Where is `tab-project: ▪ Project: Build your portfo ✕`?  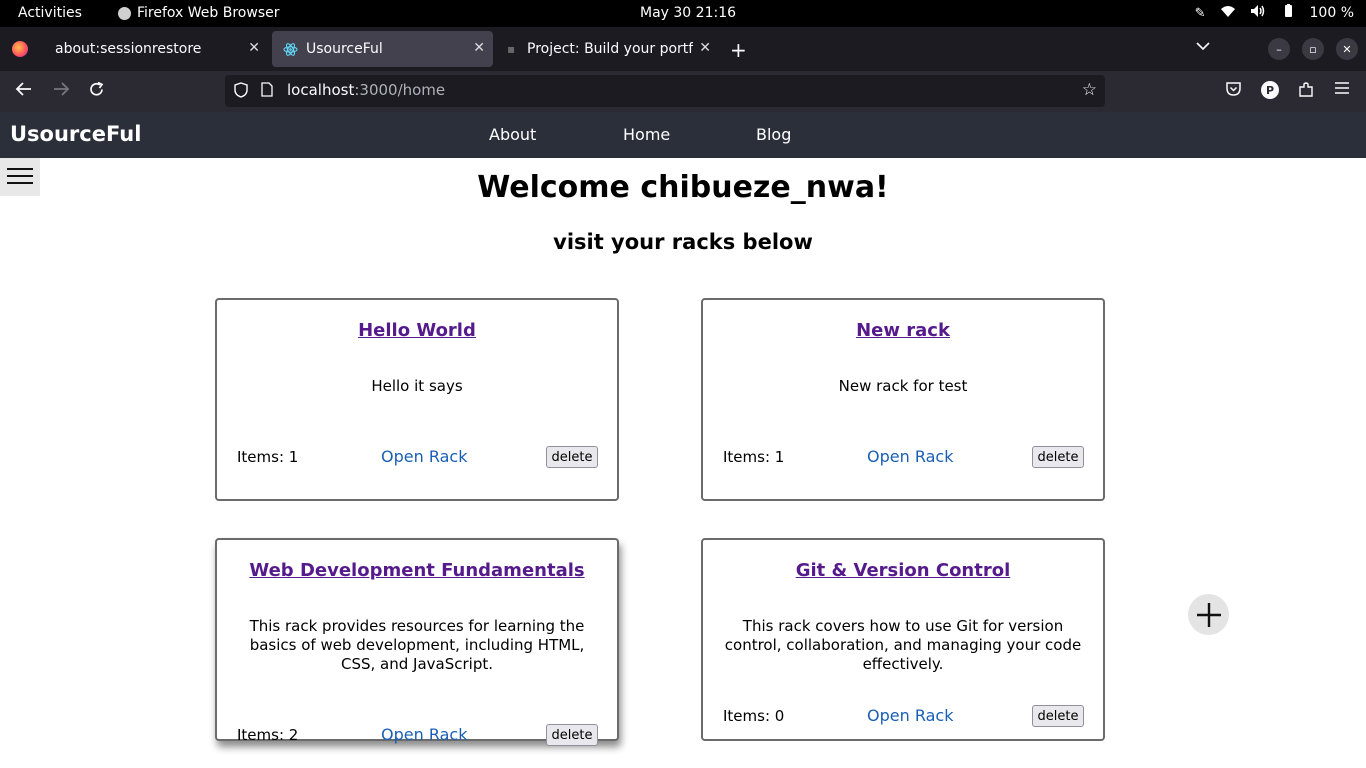
tab-project: ▪ Project: Build your portfo ✕ is located at coordinates (608, 49).